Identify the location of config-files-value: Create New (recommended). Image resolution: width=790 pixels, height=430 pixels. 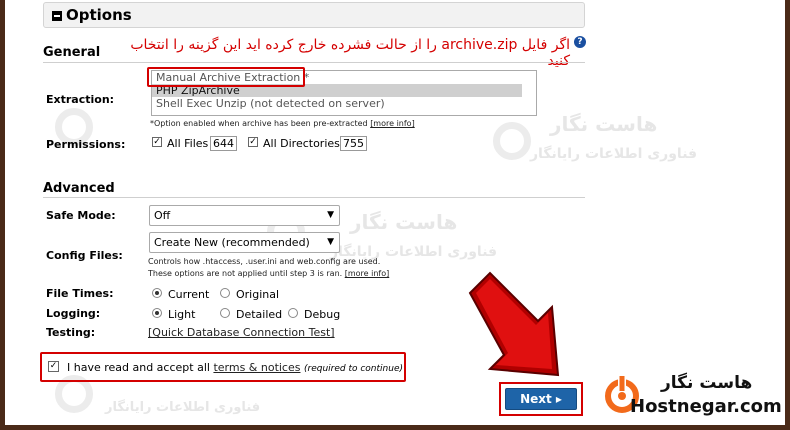
(232, 242).